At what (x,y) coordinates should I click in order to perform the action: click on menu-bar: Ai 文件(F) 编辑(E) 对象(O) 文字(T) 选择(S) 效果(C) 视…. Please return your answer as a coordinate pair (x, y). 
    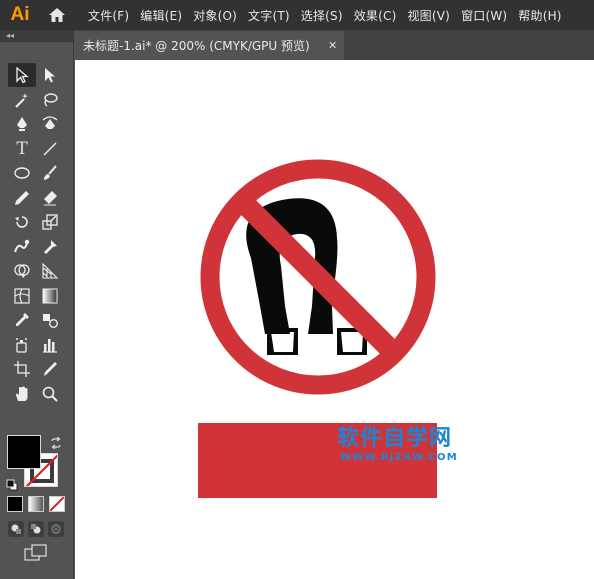
    Looking at the image, I should click on (297, 15).